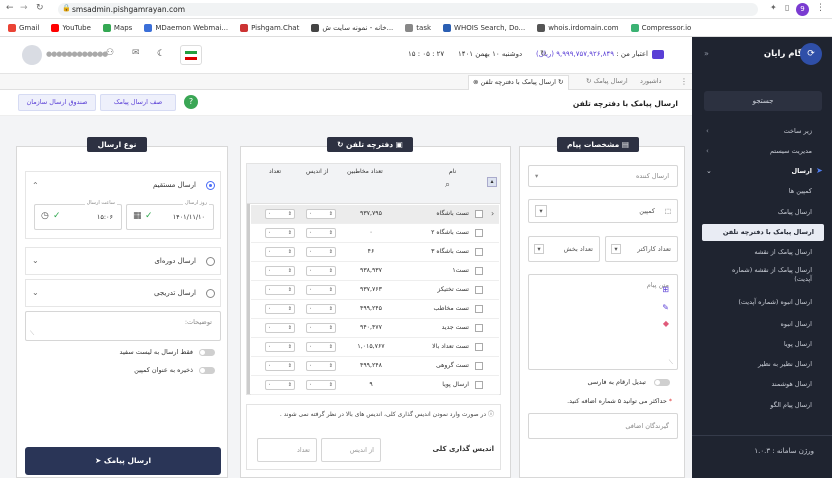  I want to click on bookmark-irdomain: whois.irdomain.com, so click(578, 27).